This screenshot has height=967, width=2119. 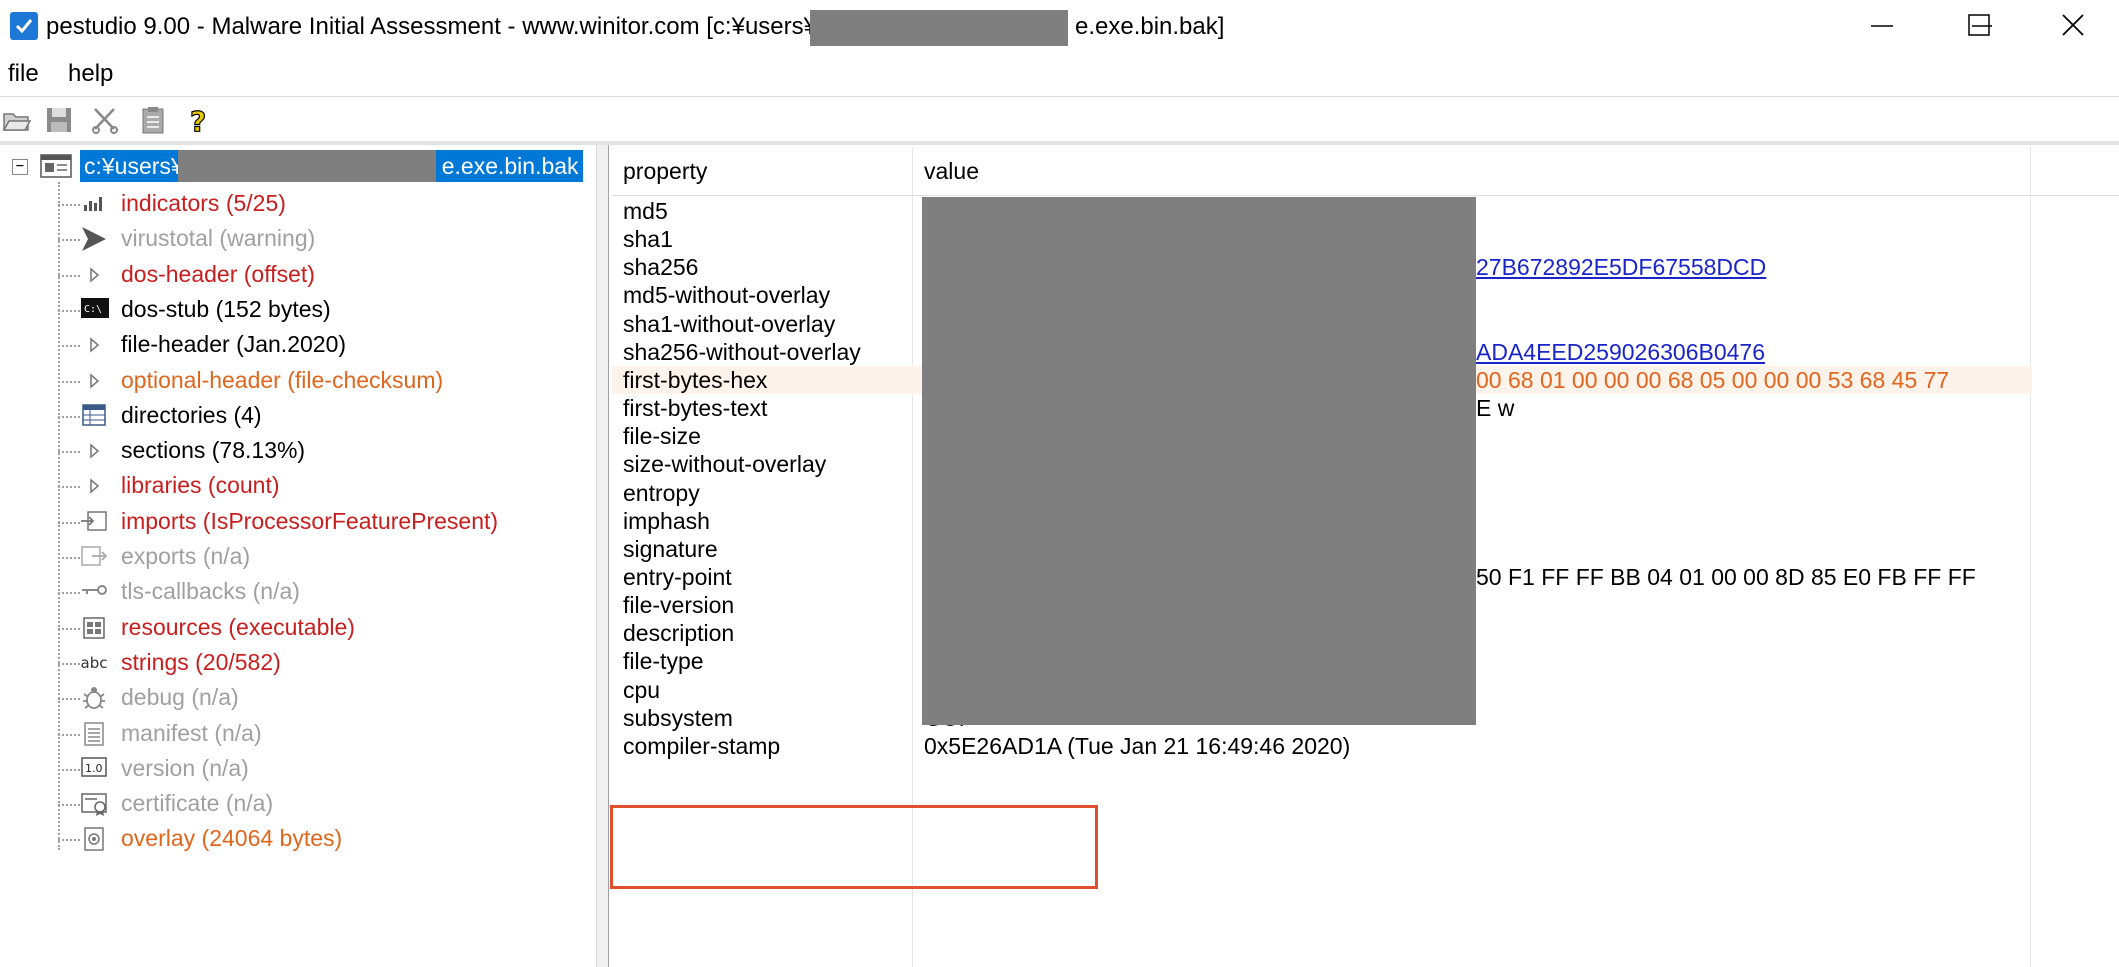 What do you see at coordinates (23, 74) in the screenshot?
I see `menu-file: file` at bounding box center [23, 74].